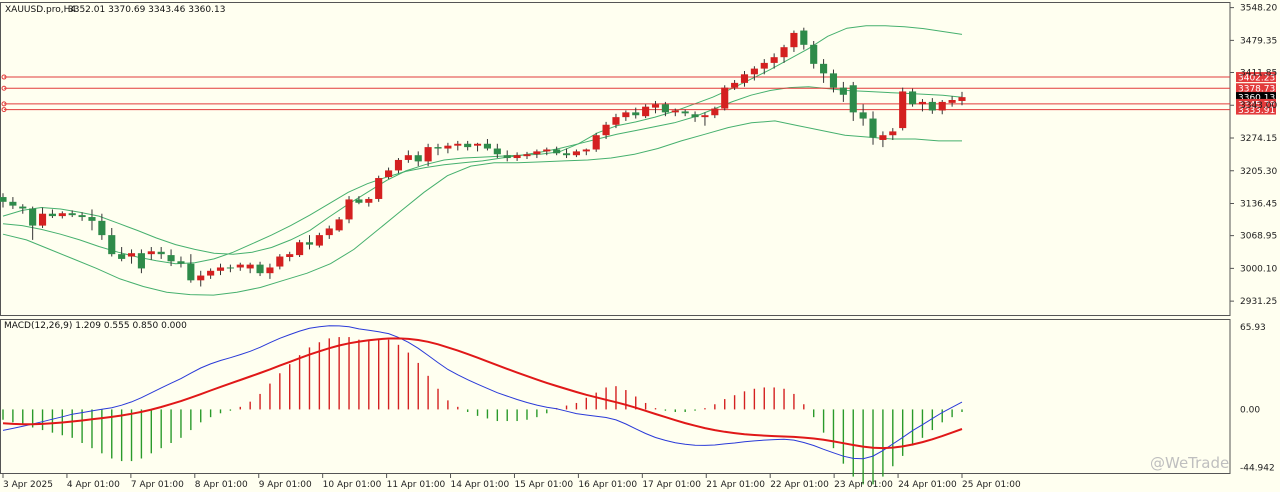 This screenshot has height=492, width=1280. Describe the element at coordinates (1258, 139) in the screenshot. I see `price-tick-label: 3274.15` at that location.